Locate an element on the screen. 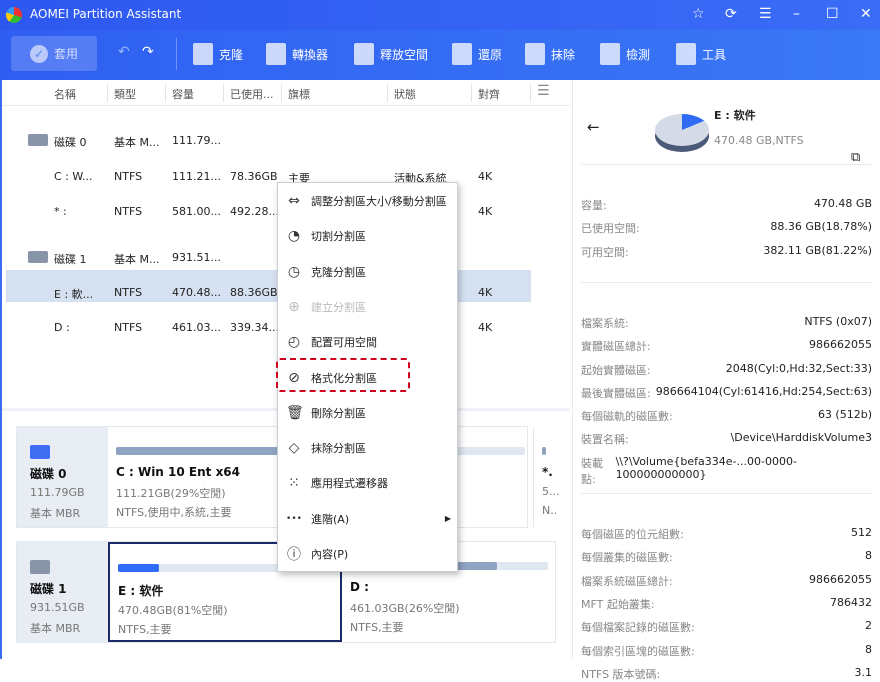 This screenshot has width=880, height=682. menu-item-trash: 🗑 刪除分割區 is located at coordinates (368, 413).